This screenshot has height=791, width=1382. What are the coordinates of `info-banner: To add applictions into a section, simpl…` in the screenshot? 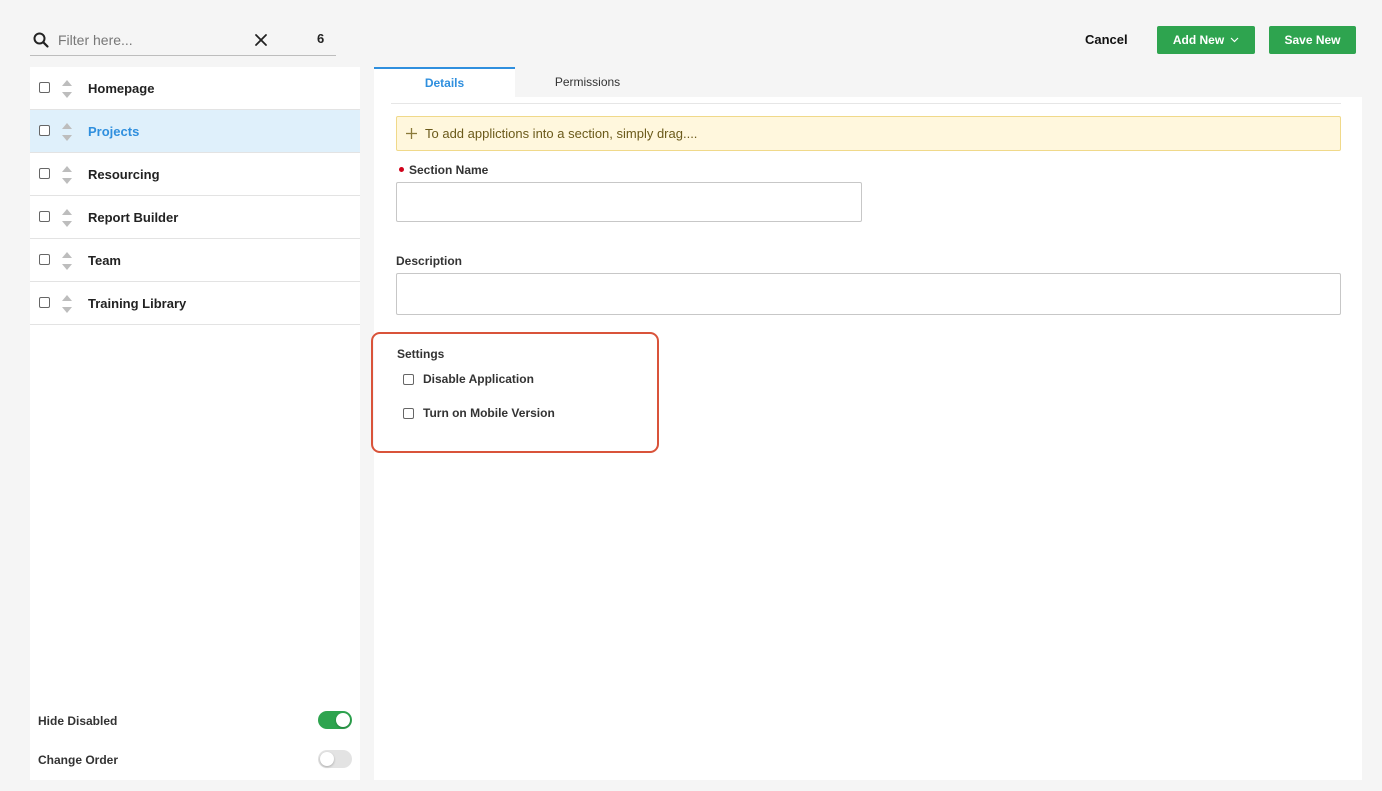 It's located at (868, 133).